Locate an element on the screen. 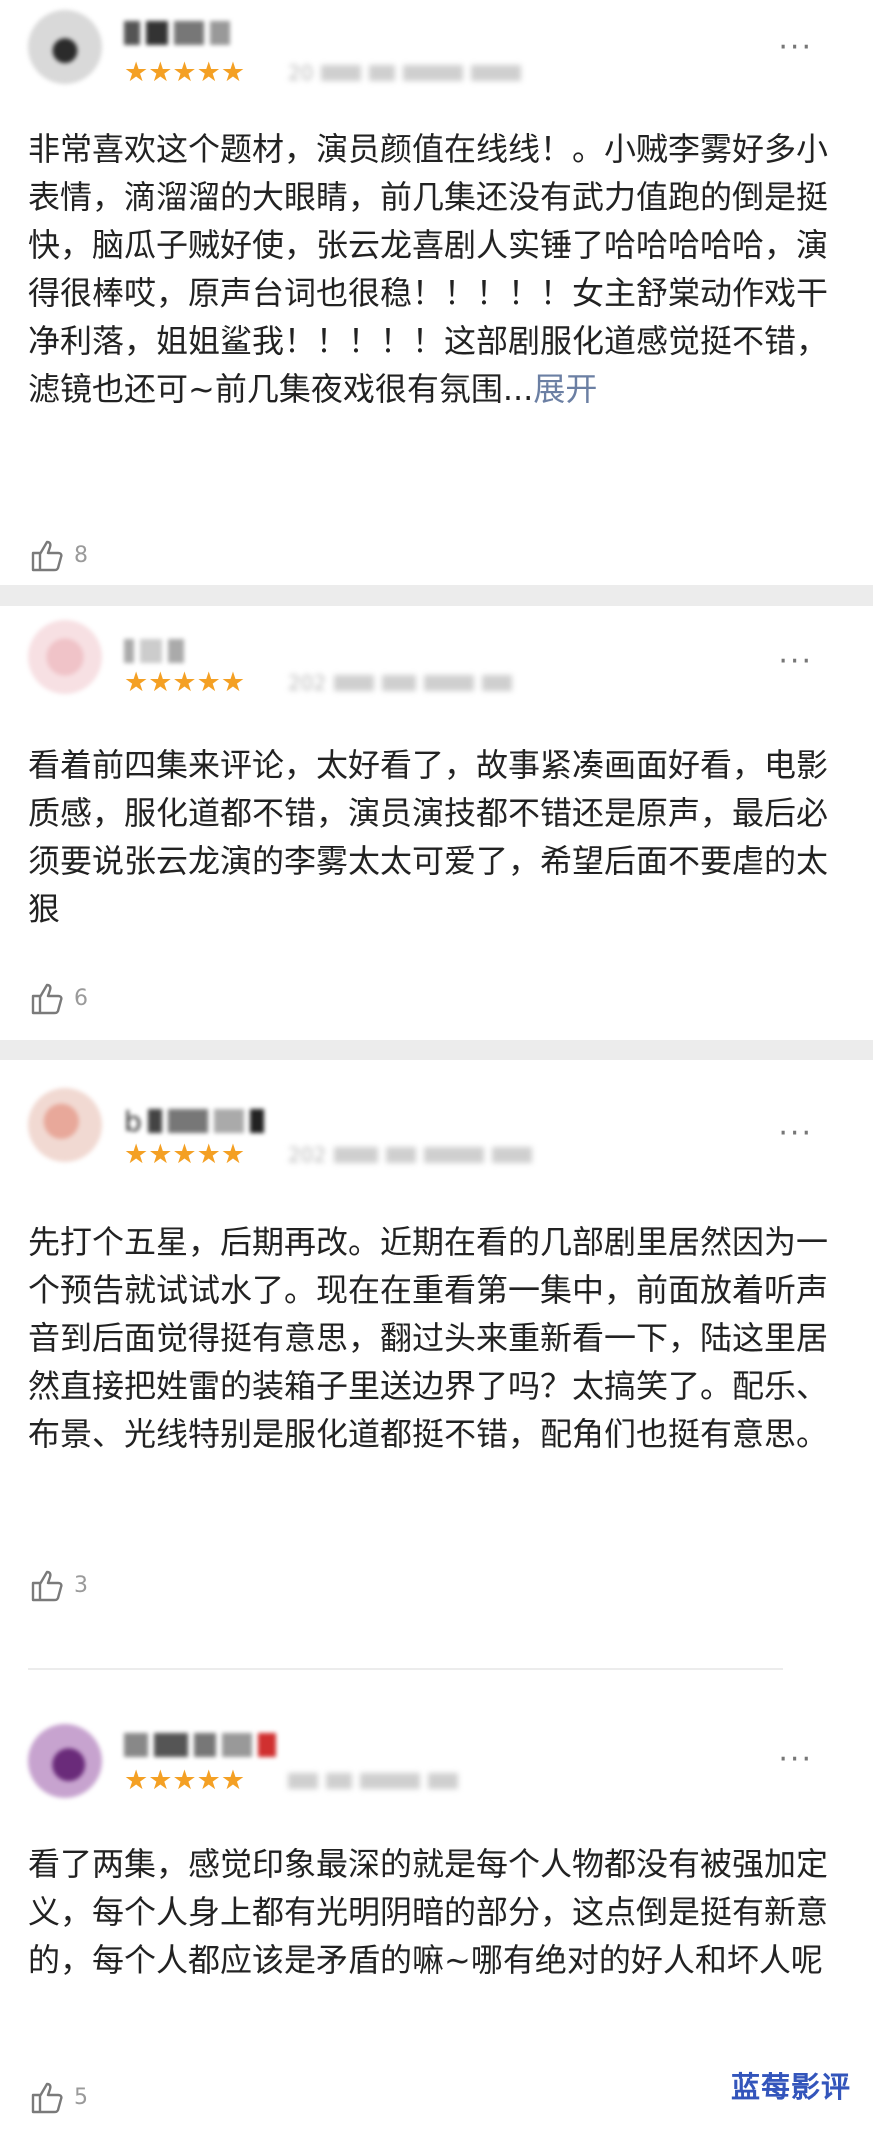 The height and width of the screenshot is (2132, 873). username-blurred: b is located at coordinates (194, 1121).